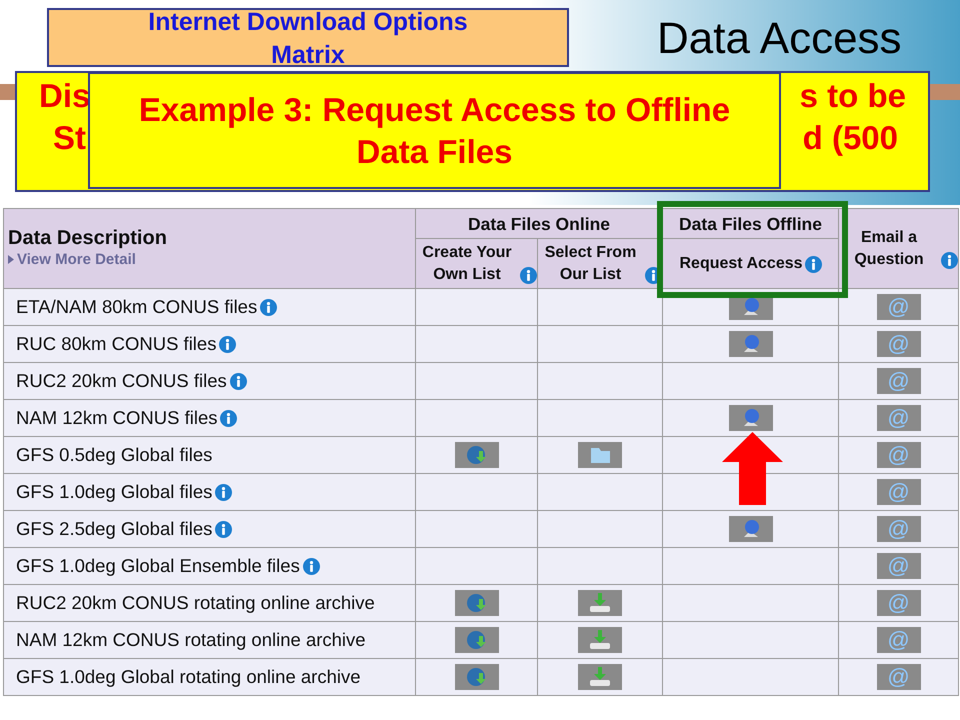 This screenshot has height=720, width=960. What do you see at coordinates (88, 237) in the screenshot?
I see `column-header: Data Description` at bounding box center [88, 237].